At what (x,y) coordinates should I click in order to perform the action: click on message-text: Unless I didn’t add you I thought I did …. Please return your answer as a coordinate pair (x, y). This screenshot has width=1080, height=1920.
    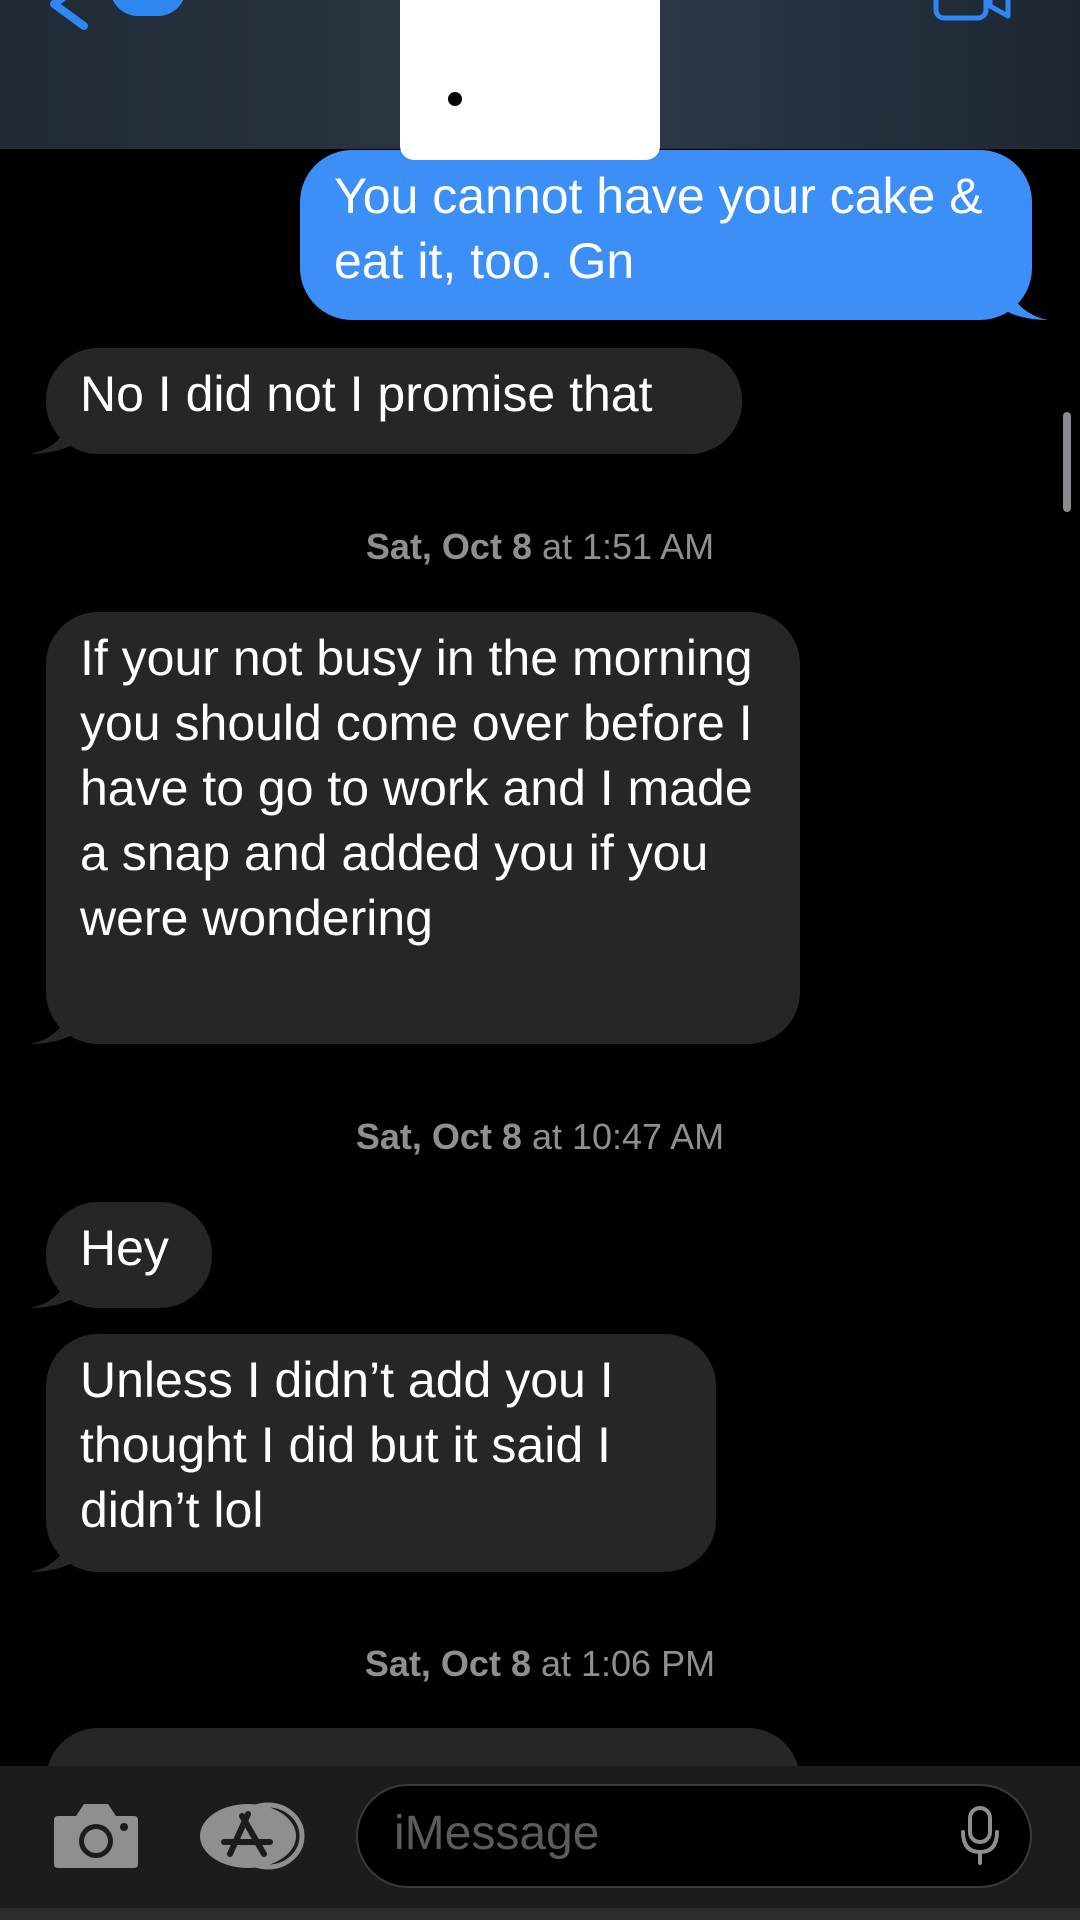
    Looking at the image, I should click on (347, 1445).